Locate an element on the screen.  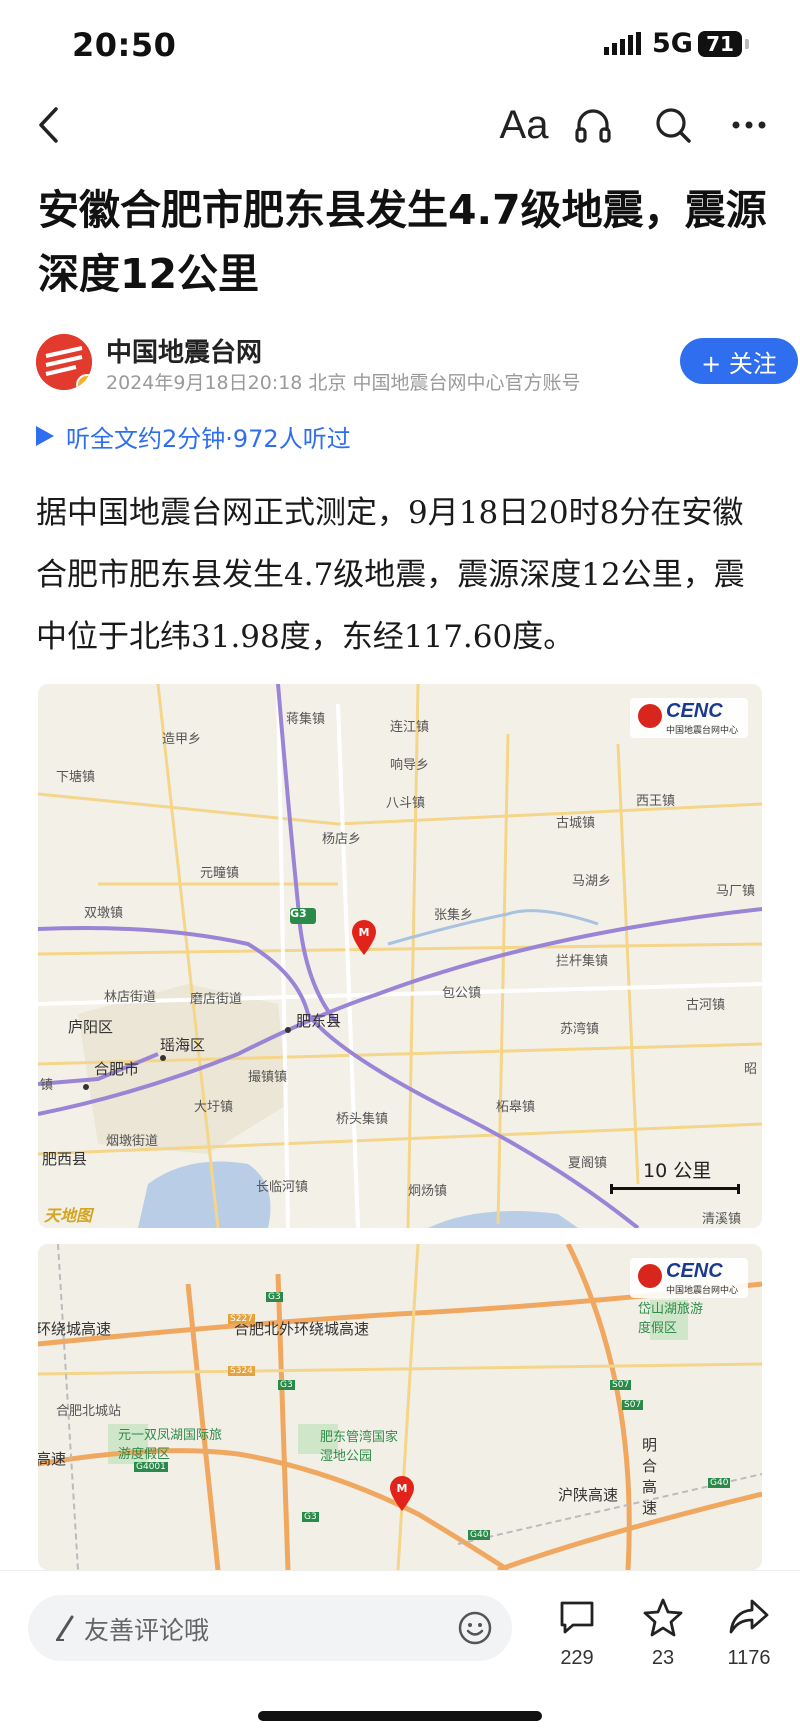
cenc-logo: CENC 中国地震台网中心 is located at coordinates (689, 1278).